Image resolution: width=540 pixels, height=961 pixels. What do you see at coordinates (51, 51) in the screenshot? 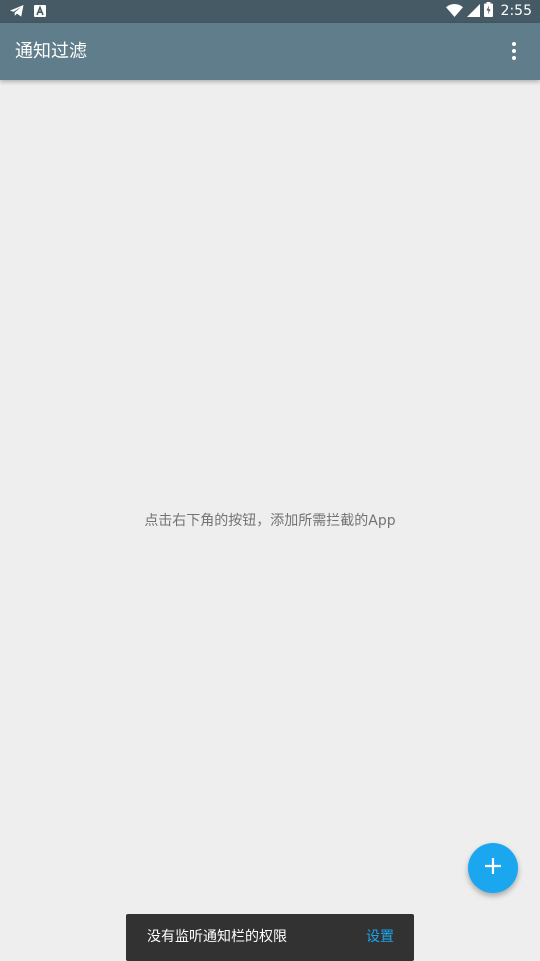
I see `page-title: 通知过滤` at bounding box center [51, 51].